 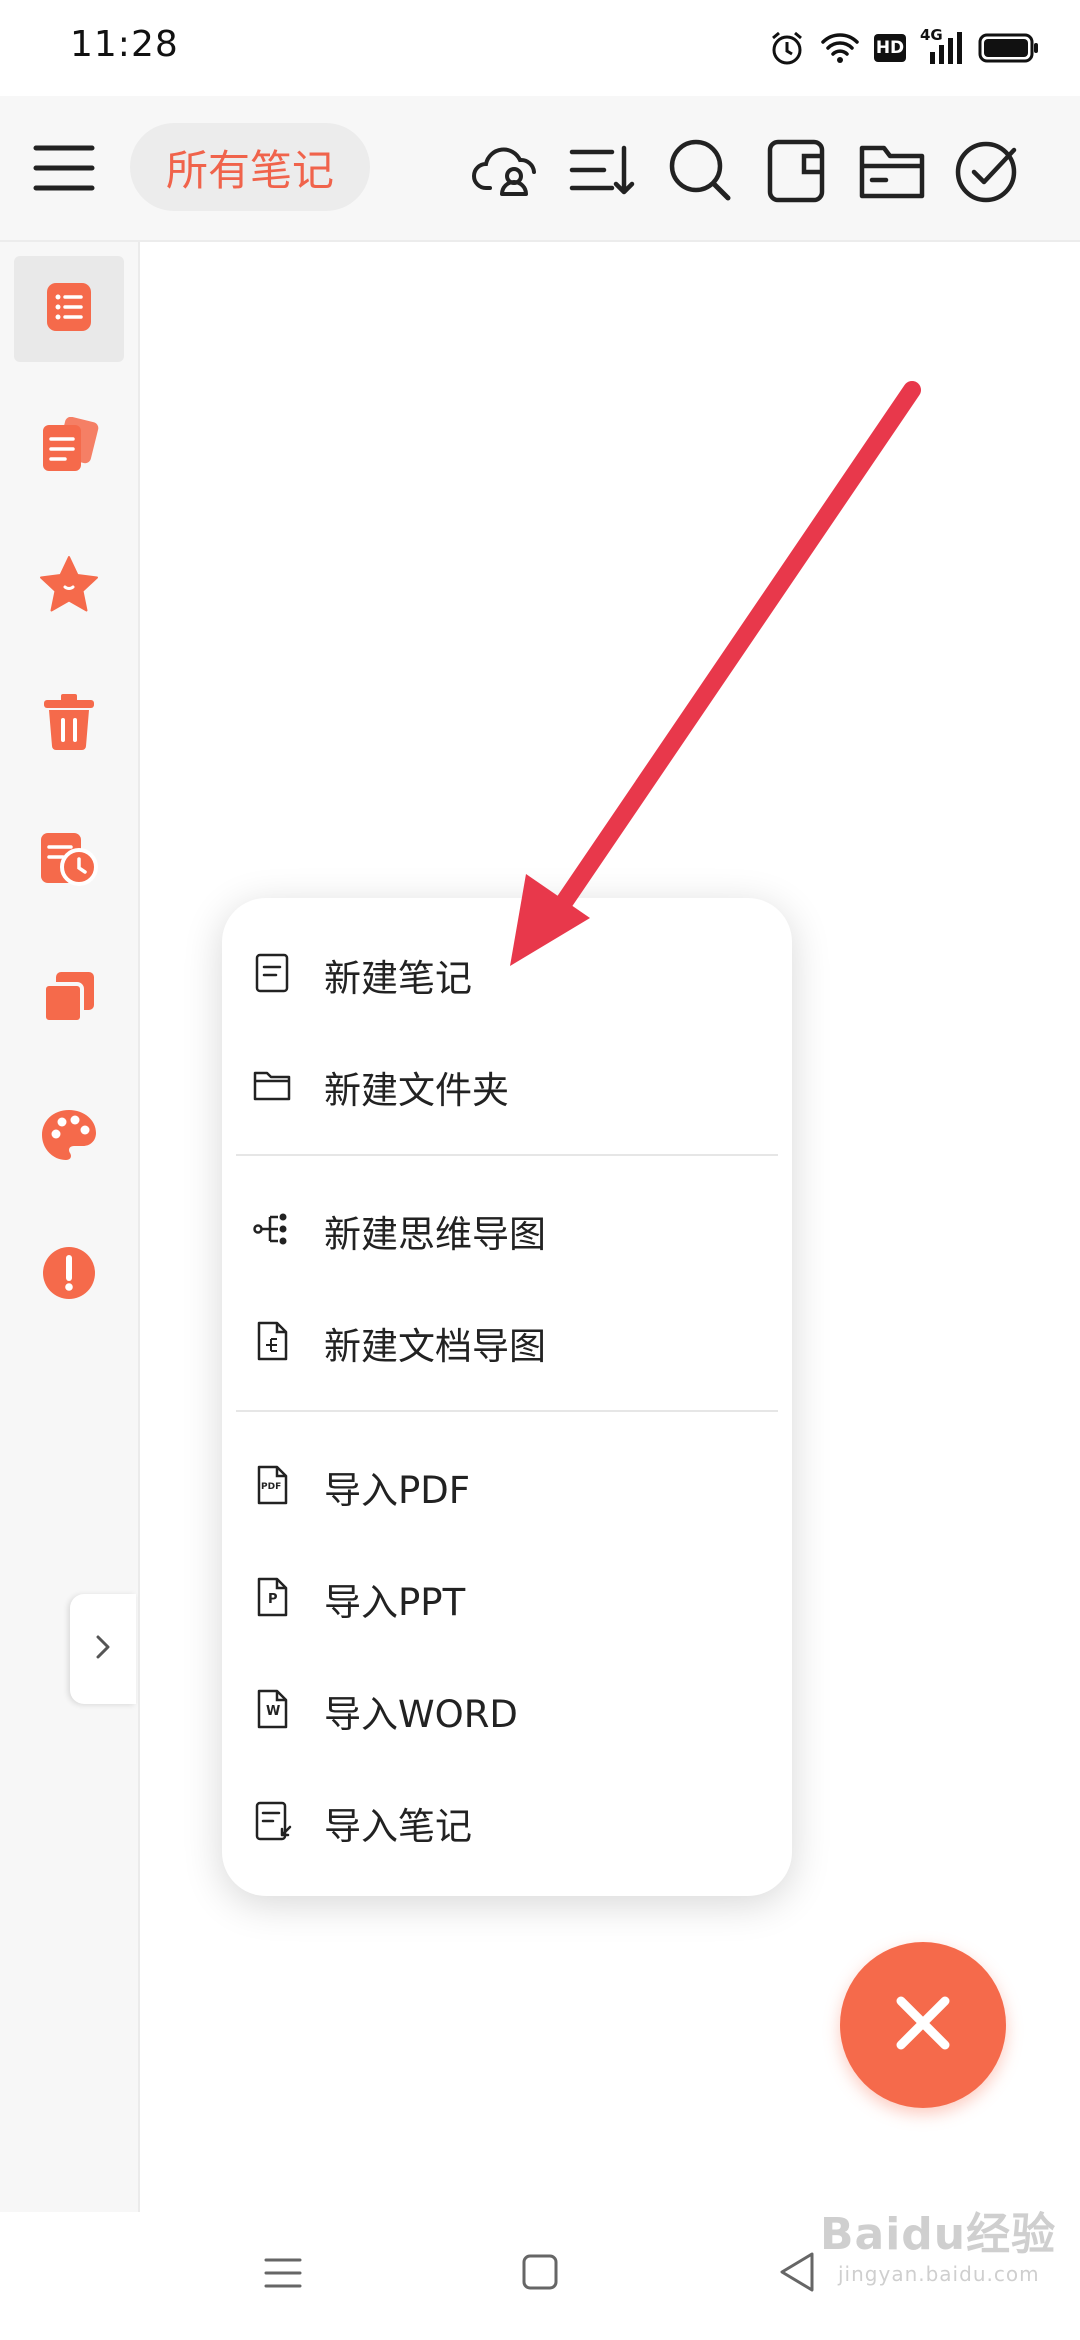 I want to click on pdf-file-icon: PDF, so click(x=272, y=1485).